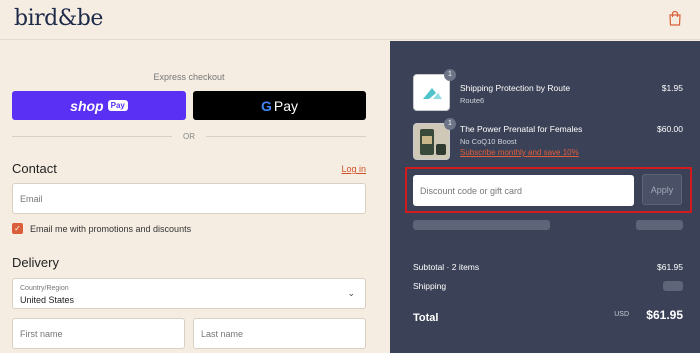 The image size is (700, 353). I want to click on total-currency: USD, so click(621, 314).